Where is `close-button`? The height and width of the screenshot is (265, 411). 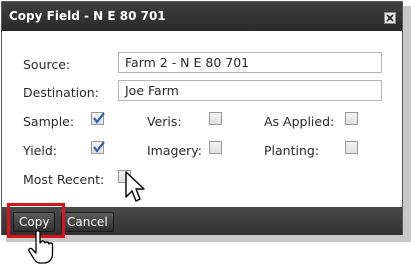
close-button is located at coordinates (390, 18).